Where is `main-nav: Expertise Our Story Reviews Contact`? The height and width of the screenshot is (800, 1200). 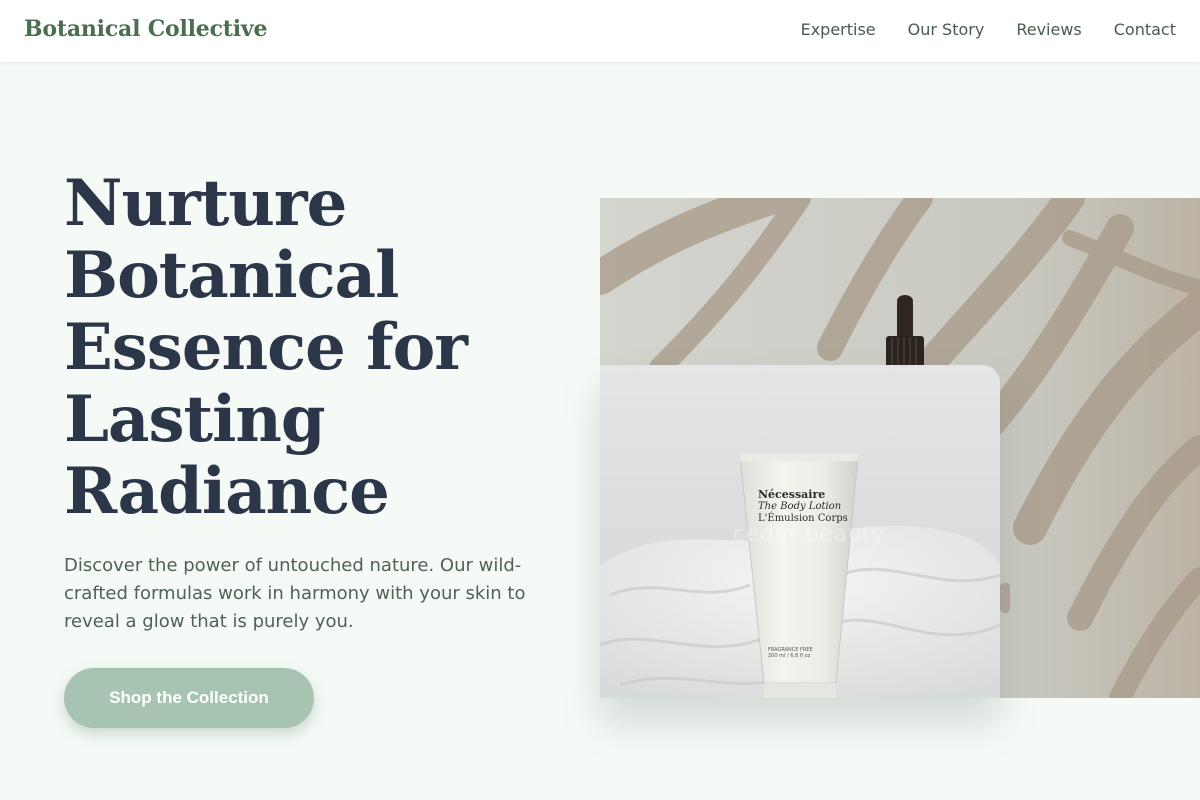
main-nav: Expertise Our Story Reviews Contact is located at coordinates (988, 29).